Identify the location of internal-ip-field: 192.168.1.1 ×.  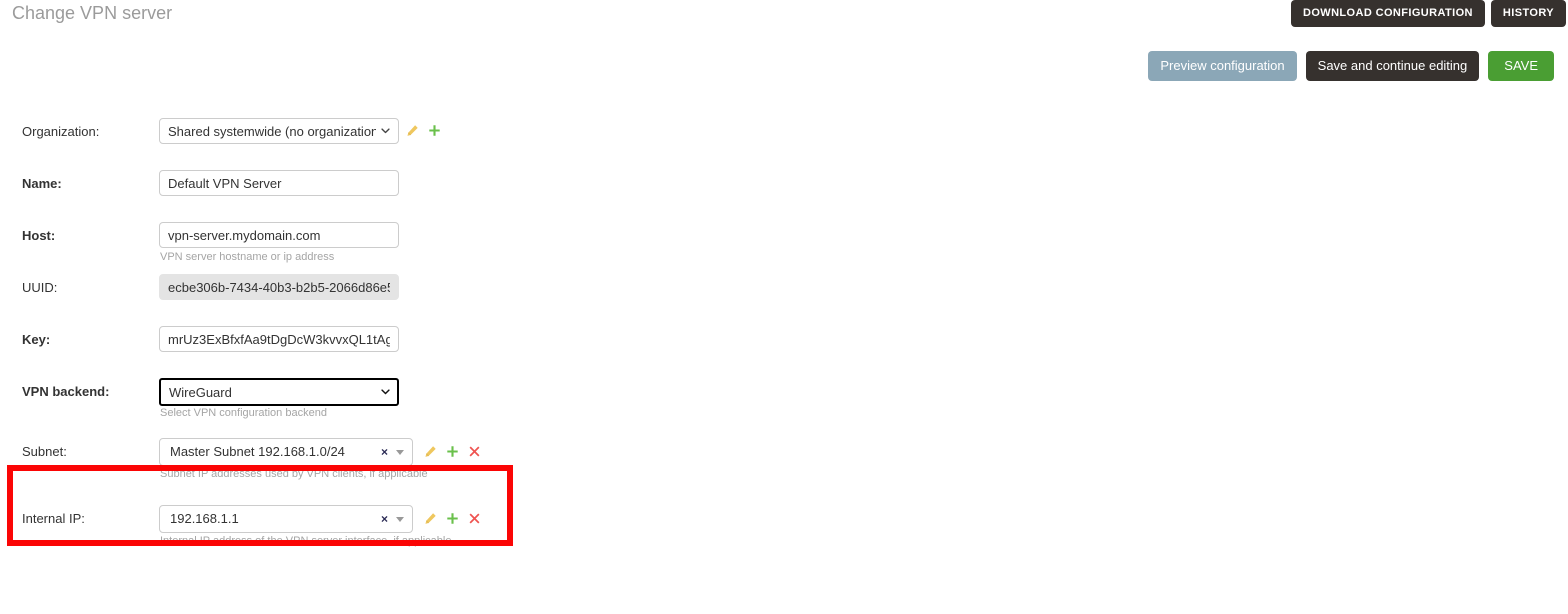
(286, 519).